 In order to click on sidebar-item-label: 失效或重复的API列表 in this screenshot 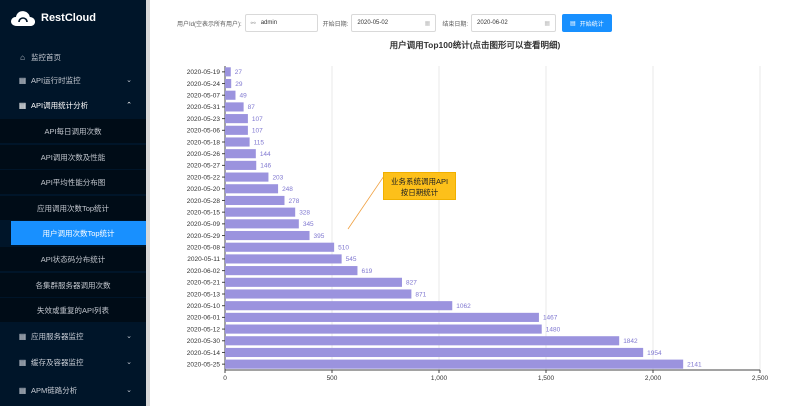, I will do `click(73, 310)`.